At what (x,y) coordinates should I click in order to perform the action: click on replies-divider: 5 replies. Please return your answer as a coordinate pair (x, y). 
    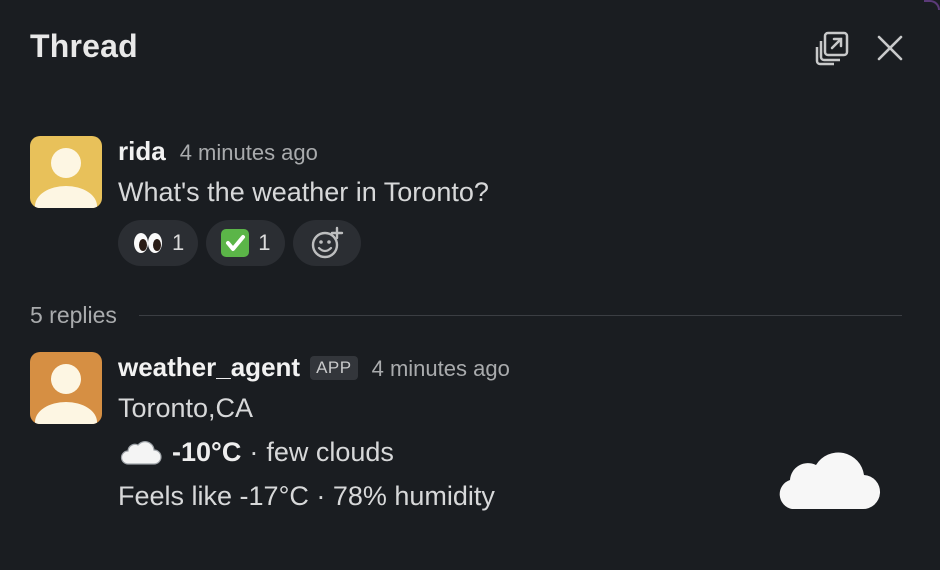
    Looking at the image, I should click on (466, 315).